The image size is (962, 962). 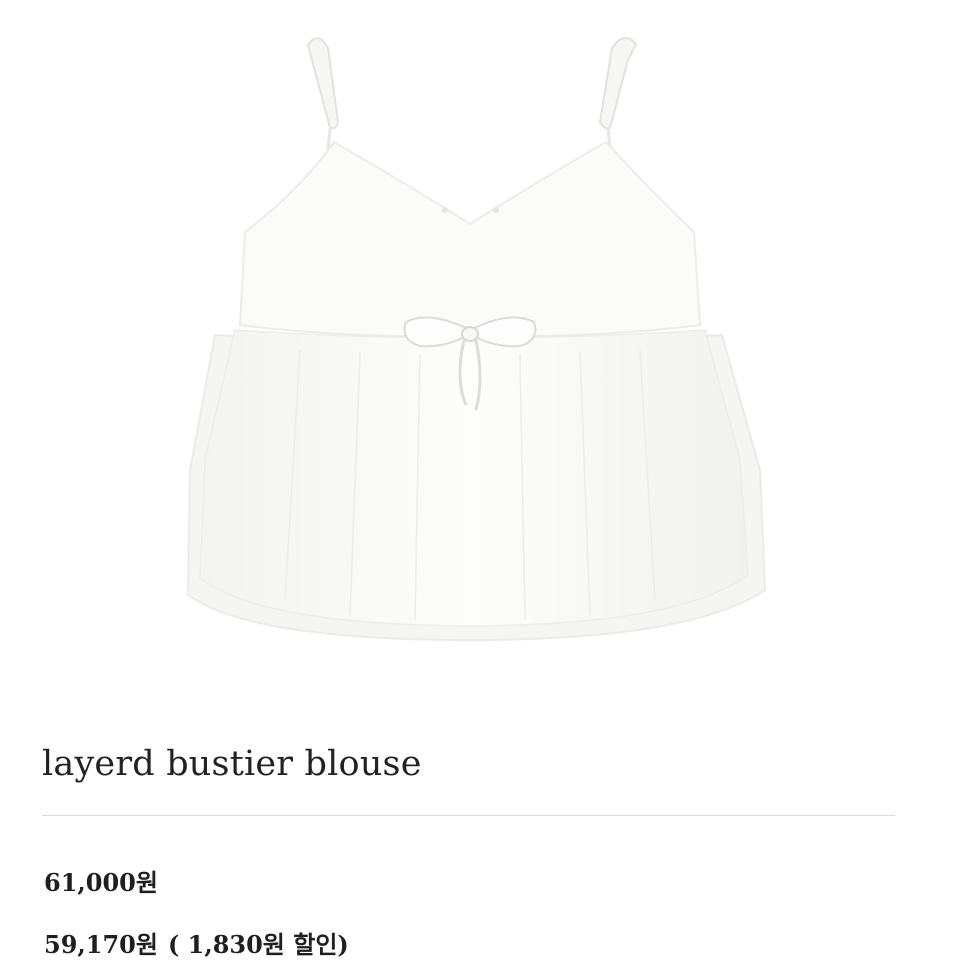 What do you see at coordinates (101, 882) in the screenshot?
I see `original-price: 61,000원` at bounding box center [101, 882].